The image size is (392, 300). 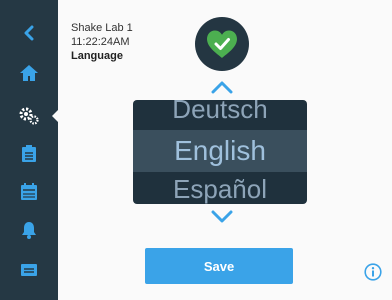 I want to click on sidebar-item-tasks, so click(x=29, y=154).